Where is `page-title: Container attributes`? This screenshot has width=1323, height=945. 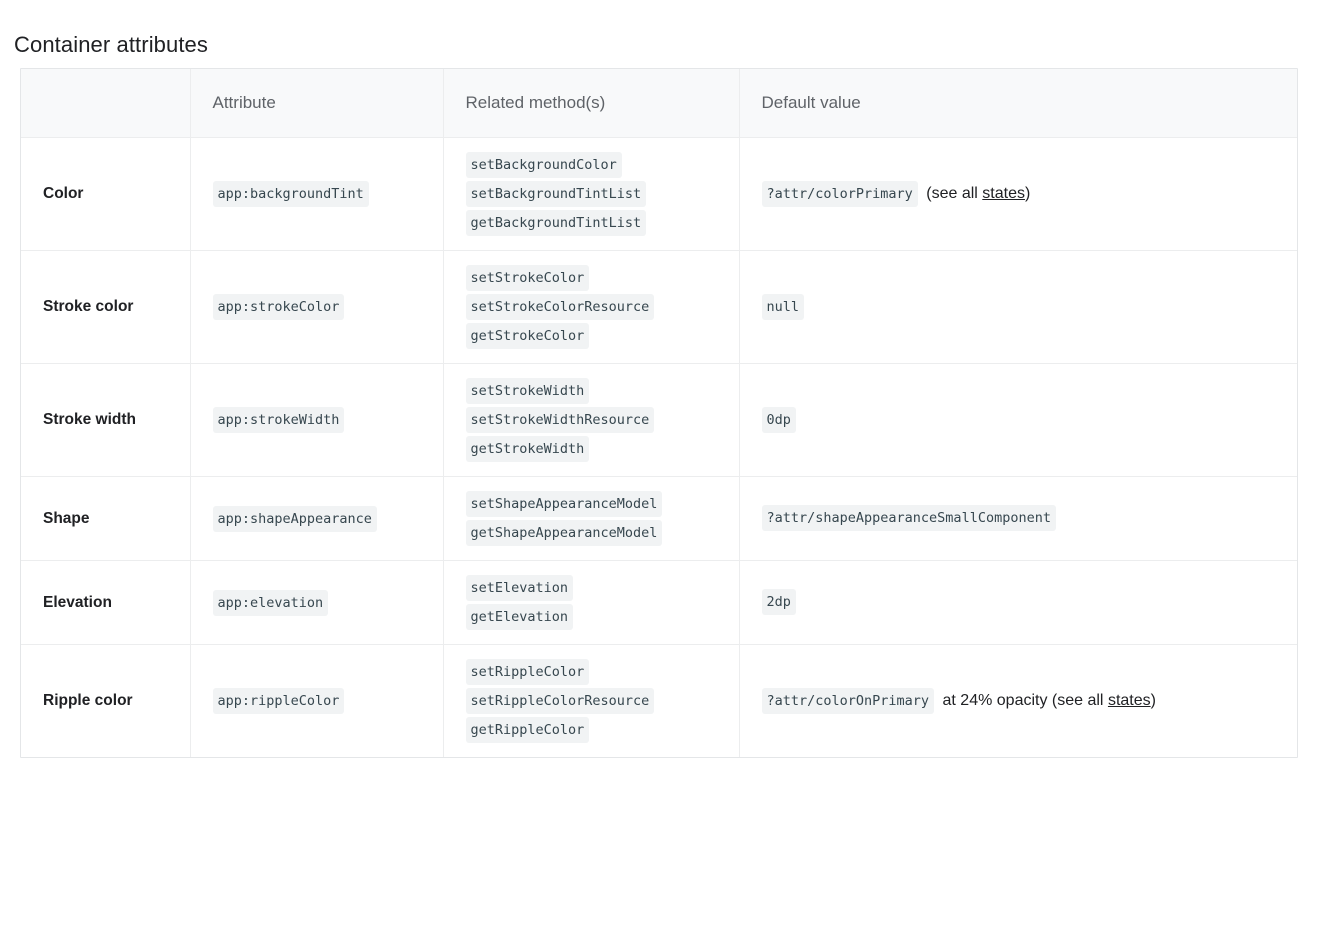
page-title: Container attributes is located at coordinates (111, 45).